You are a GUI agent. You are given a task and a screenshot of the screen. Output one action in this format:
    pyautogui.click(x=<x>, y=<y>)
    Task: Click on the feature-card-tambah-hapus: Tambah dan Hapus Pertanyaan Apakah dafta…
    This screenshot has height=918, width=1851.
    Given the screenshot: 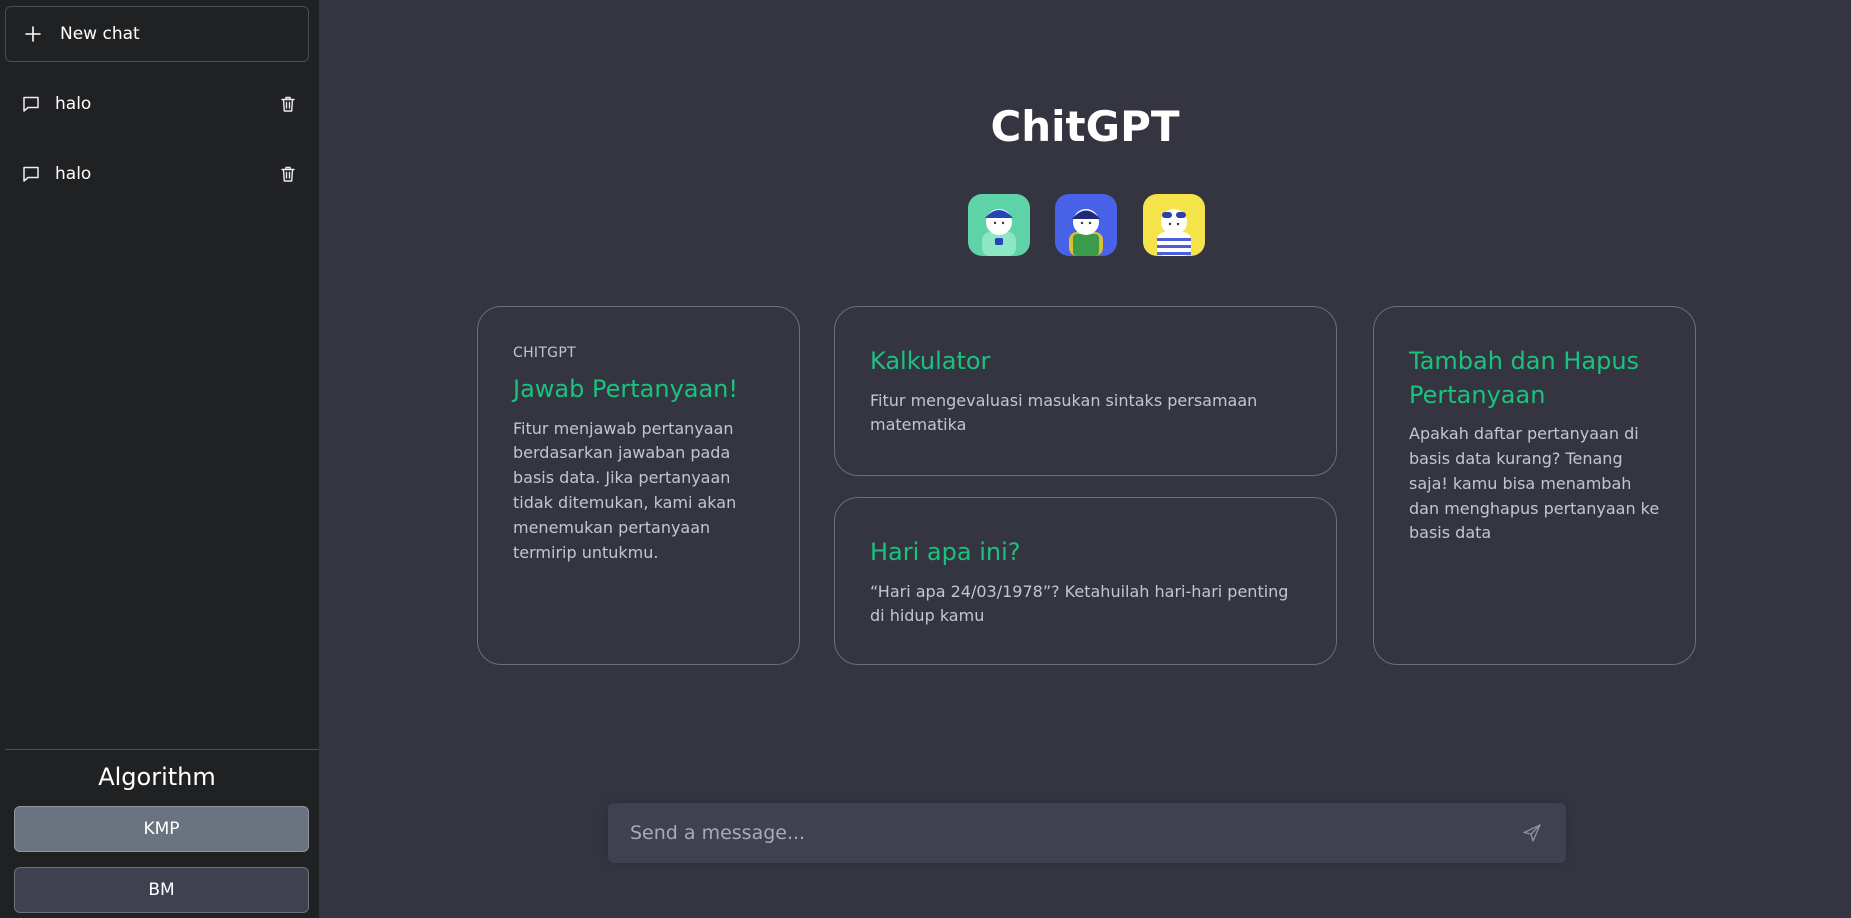 What is the action you would take?
    pyautogui.click(x=1534, y=485)
    